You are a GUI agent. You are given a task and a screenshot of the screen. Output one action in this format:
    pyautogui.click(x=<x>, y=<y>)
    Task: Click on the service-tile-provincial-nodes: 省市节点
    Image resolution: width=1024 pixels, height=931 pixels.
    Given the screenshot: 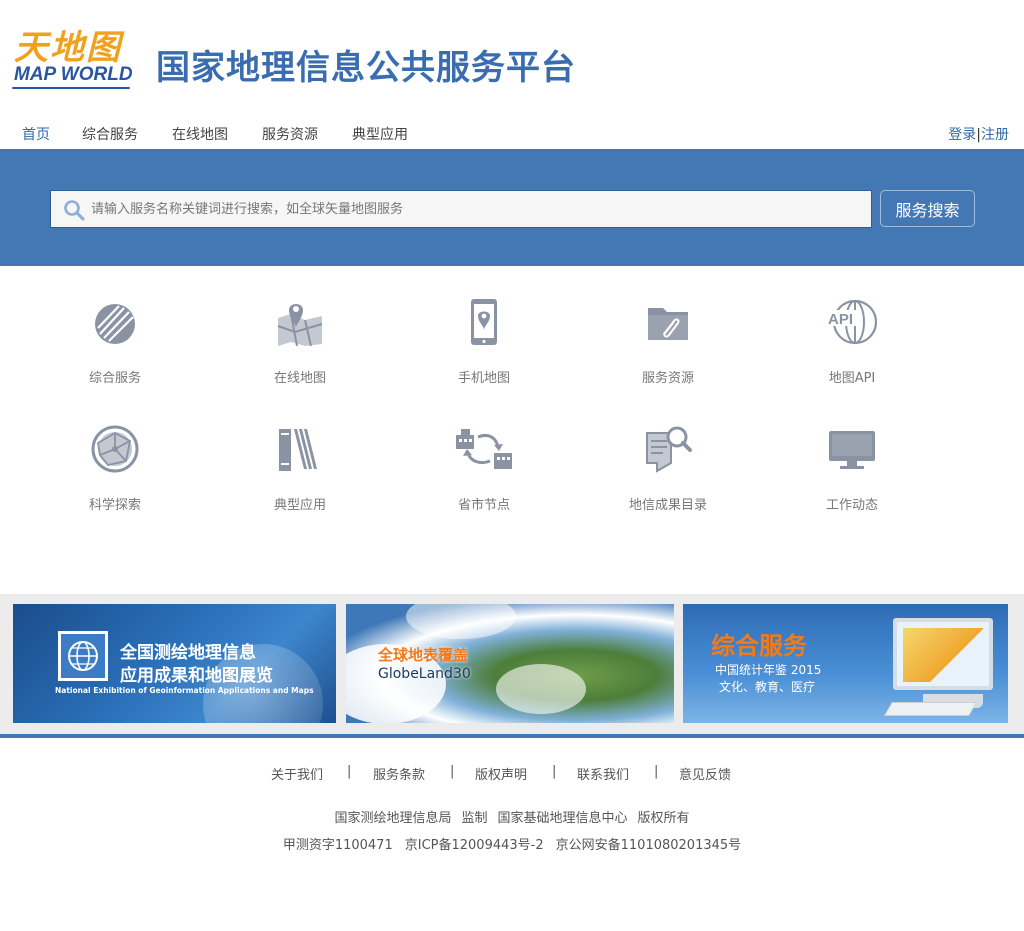 What is the action you would take?
    pyautogui.click(x=484, y=453)
    